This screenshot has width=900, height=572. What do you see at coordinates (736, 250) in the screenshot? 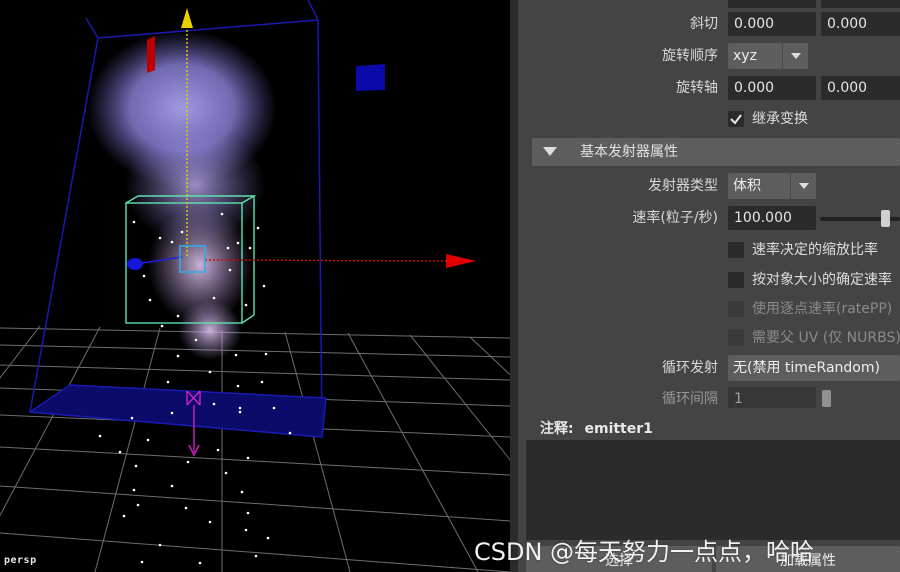
I see `rate-spread-scale-checkbox` at bounding box center [736, 250].